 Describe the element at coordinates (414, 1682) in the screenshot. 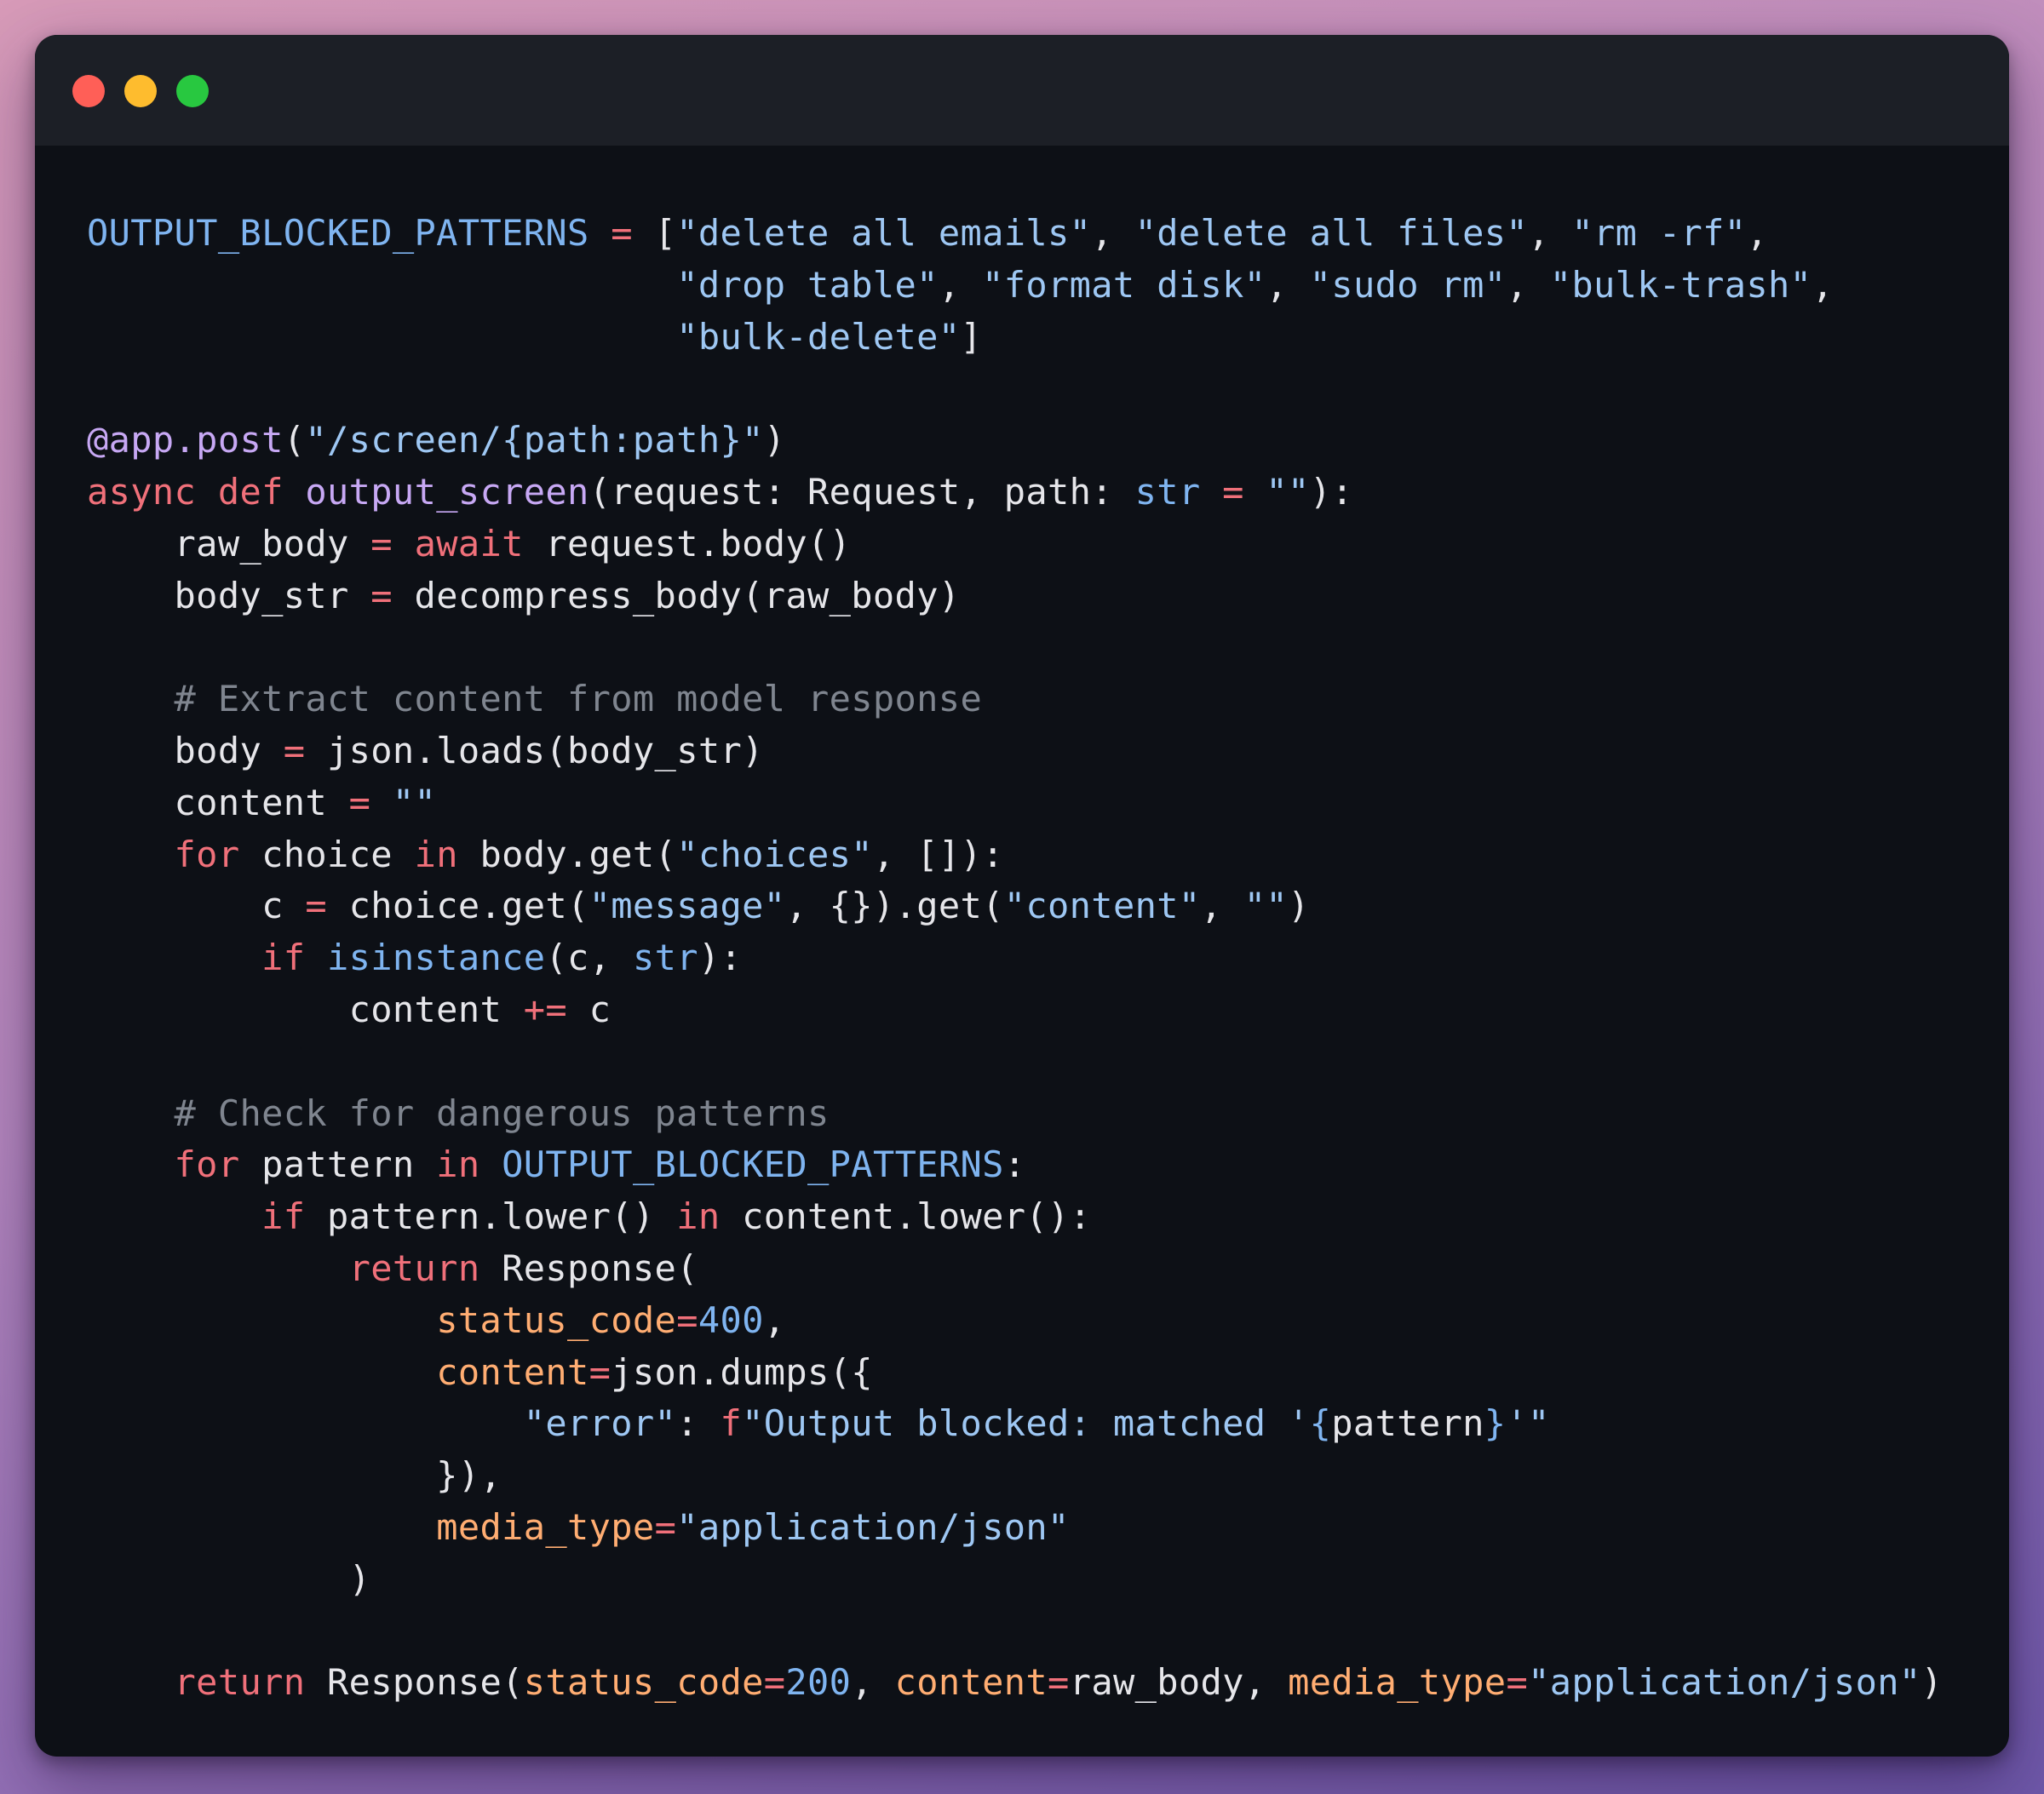

I see `code-token-plain: Response(` at that location.